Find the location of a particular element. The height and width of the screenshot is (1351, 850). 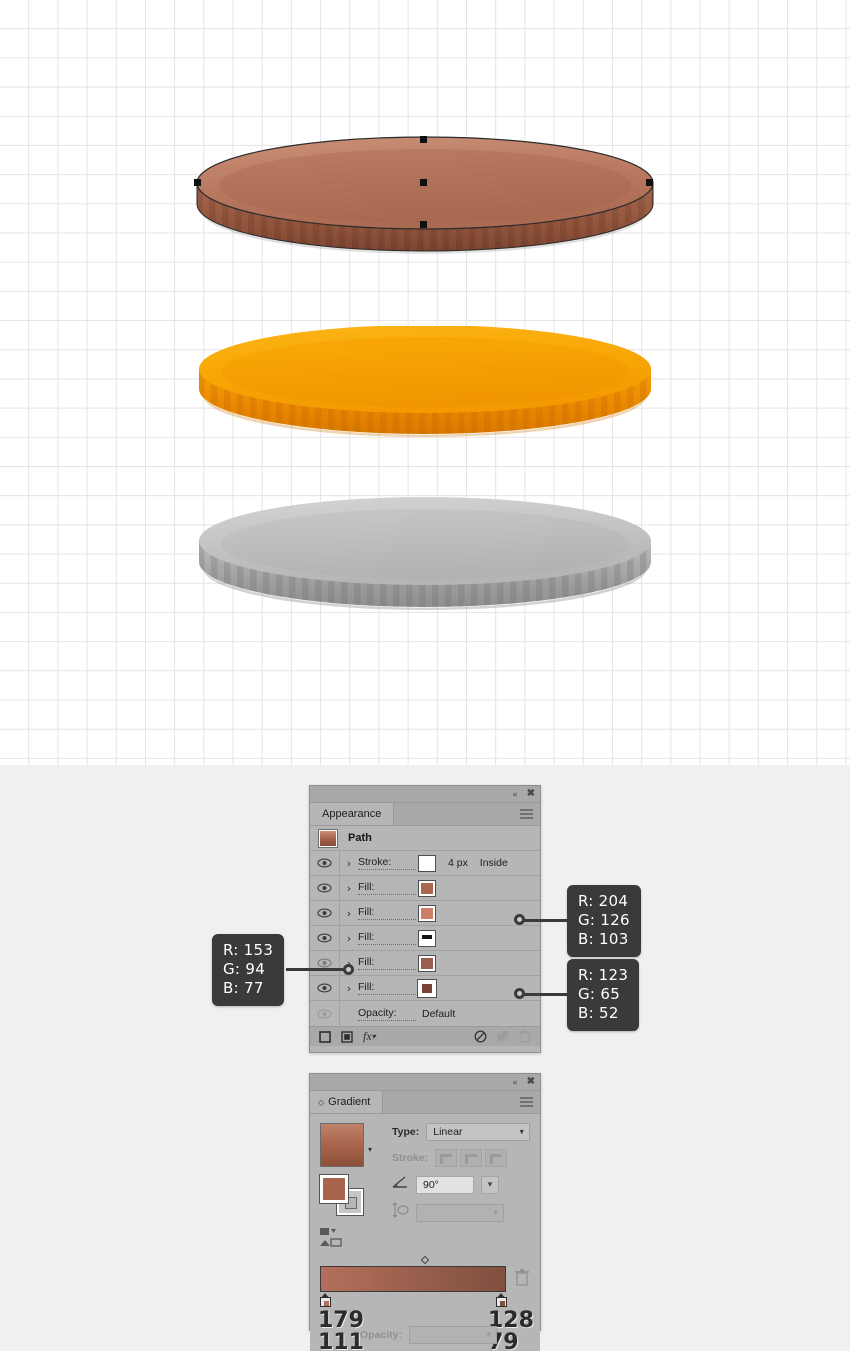

appearance-row-fill-5: › Fill: is located at coordinates (425, 988).